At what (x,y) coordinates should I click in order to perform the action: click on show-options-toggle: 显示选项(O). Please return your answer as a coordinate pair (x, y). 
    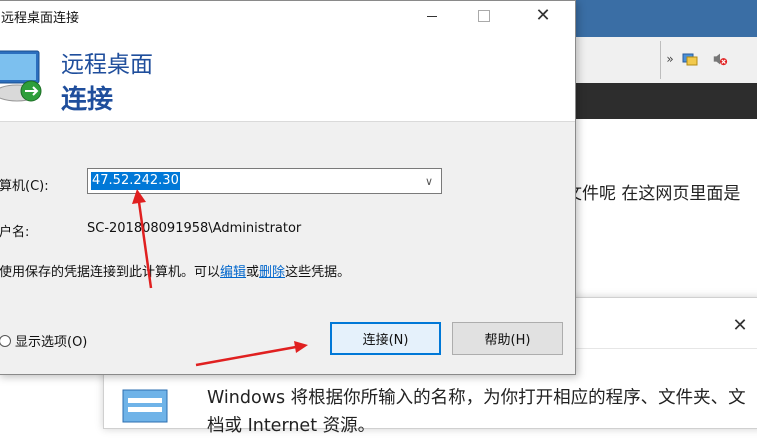
    Looking at the image, I should click on (43, 340).